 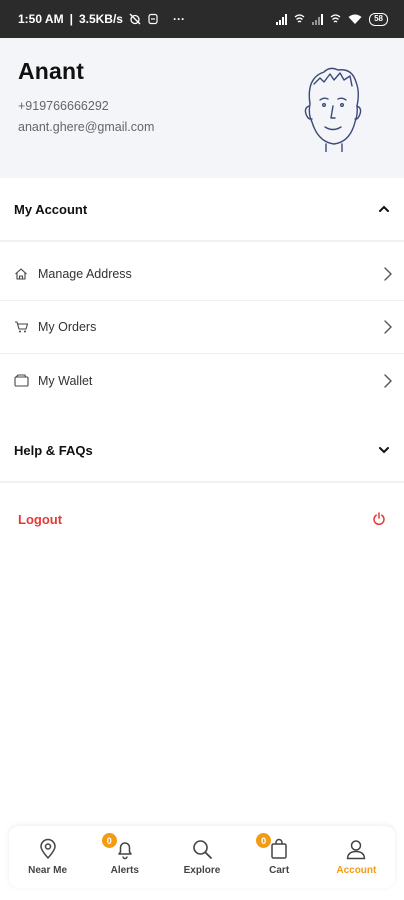 What do you see at coordinates (48, 870) in the screenshot?
I see `nav-label: Near Me` at bounding box center [48, 870].